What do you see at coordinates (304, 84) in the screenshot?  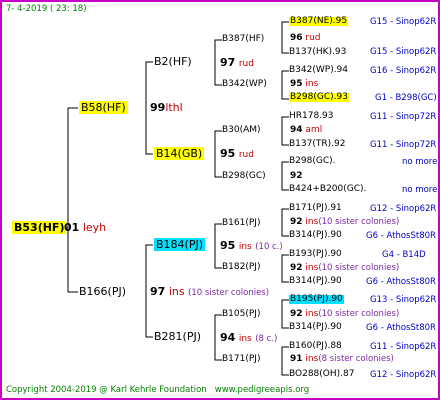 I see `gen4-a2-rating: 95 ins` at bounding box center [304, 84].